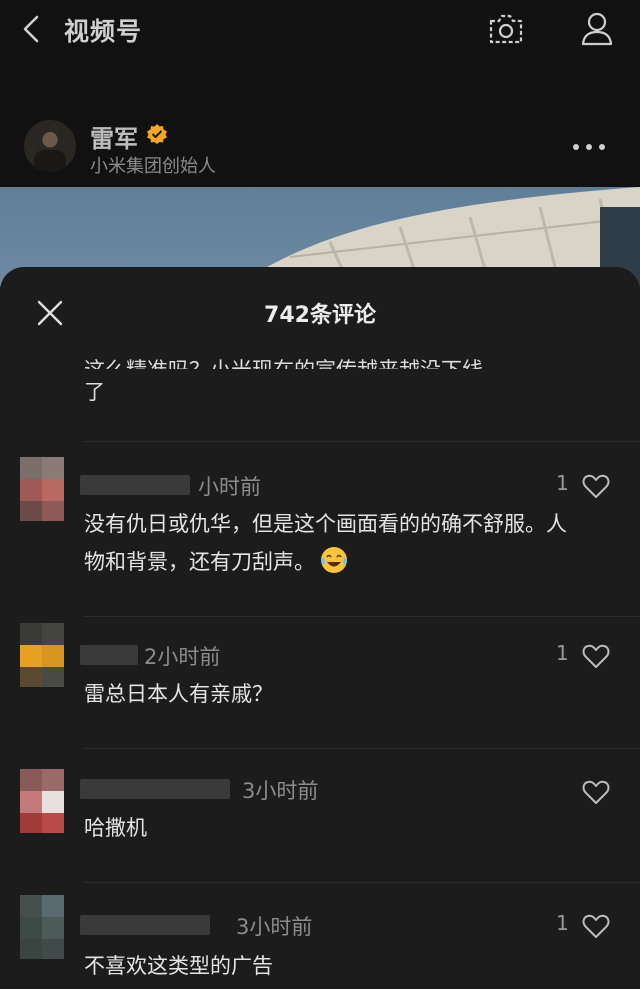 The width and height of the screenshot is (640, 989). I want to click on author-name: 雷军, so click(114, 136).